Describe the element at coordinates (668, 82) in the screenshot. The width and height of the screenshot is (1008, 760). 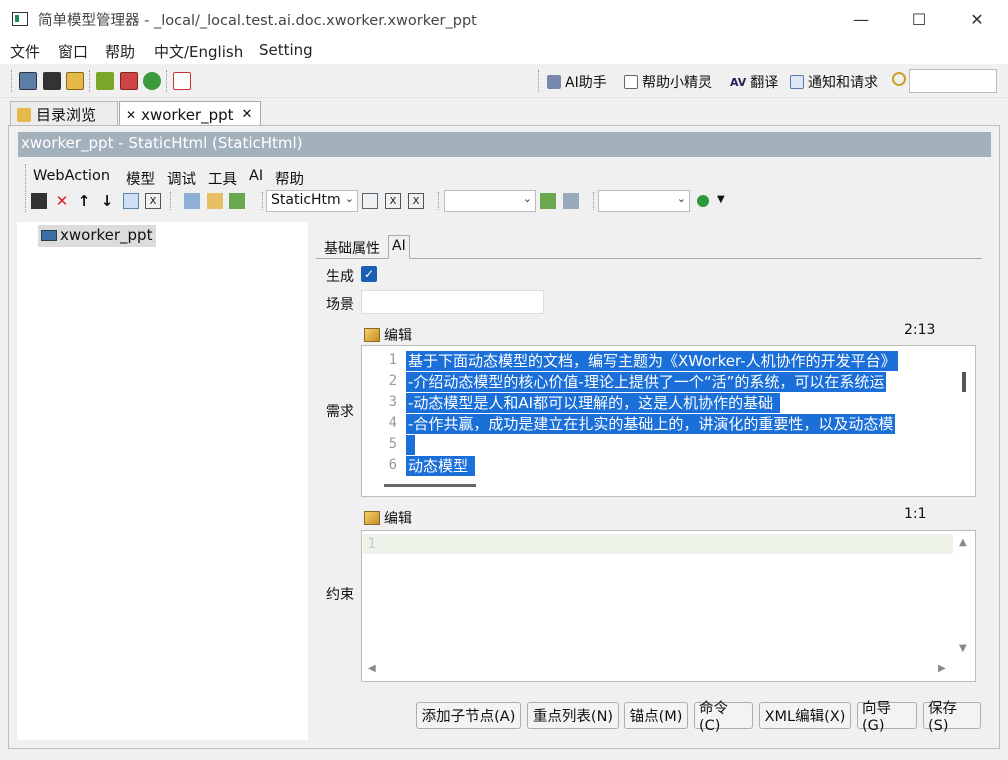
I see `helper-button: 帮助小精灵` at that location.